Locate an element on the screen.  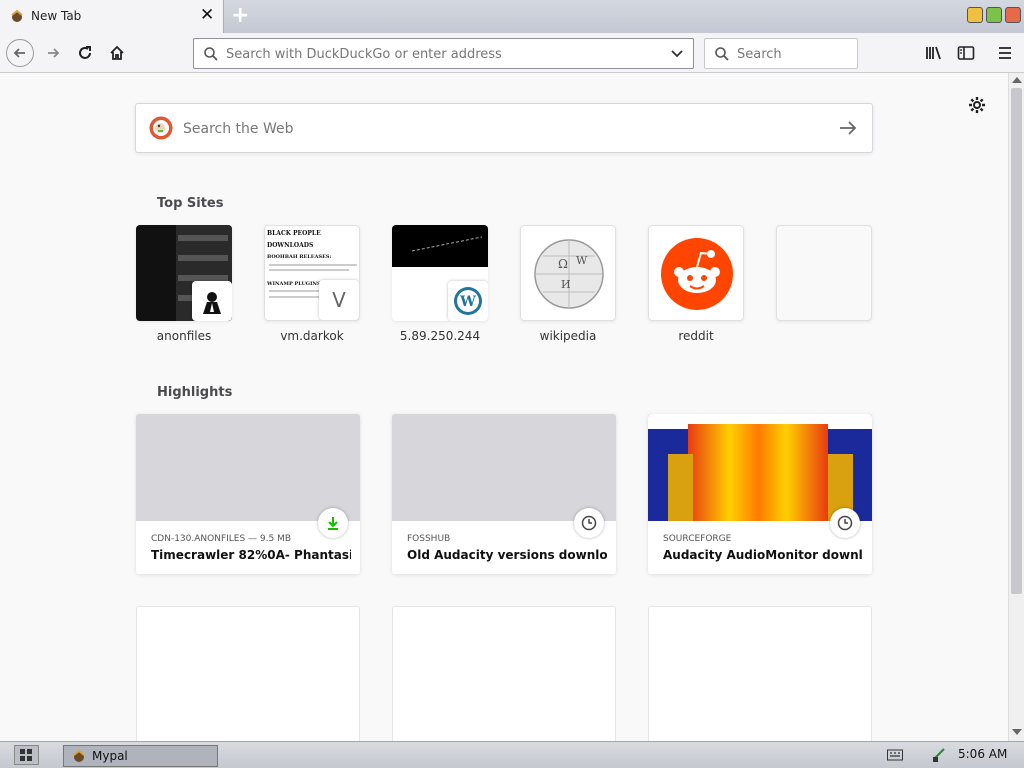
vertical-scrollbar is located at coordinates (1016, 407).